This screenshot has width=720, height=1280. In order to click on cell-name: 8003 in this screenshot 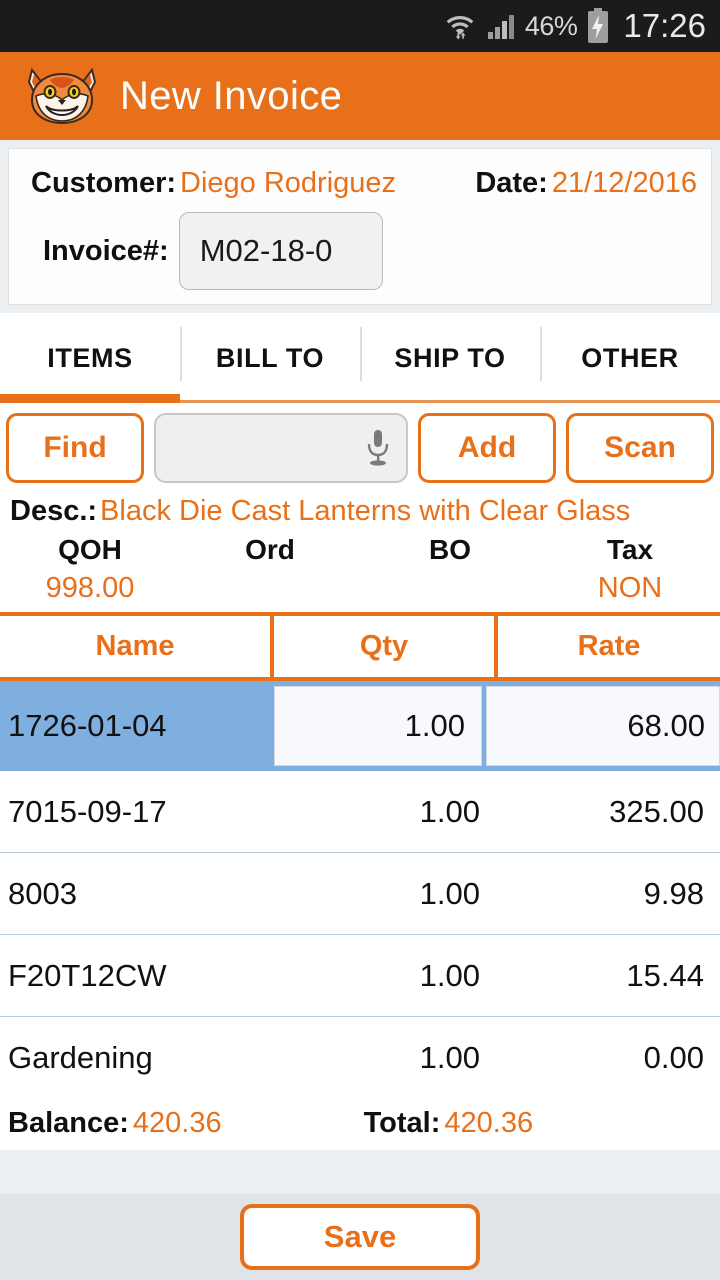, I will do `click(42, 893)`.